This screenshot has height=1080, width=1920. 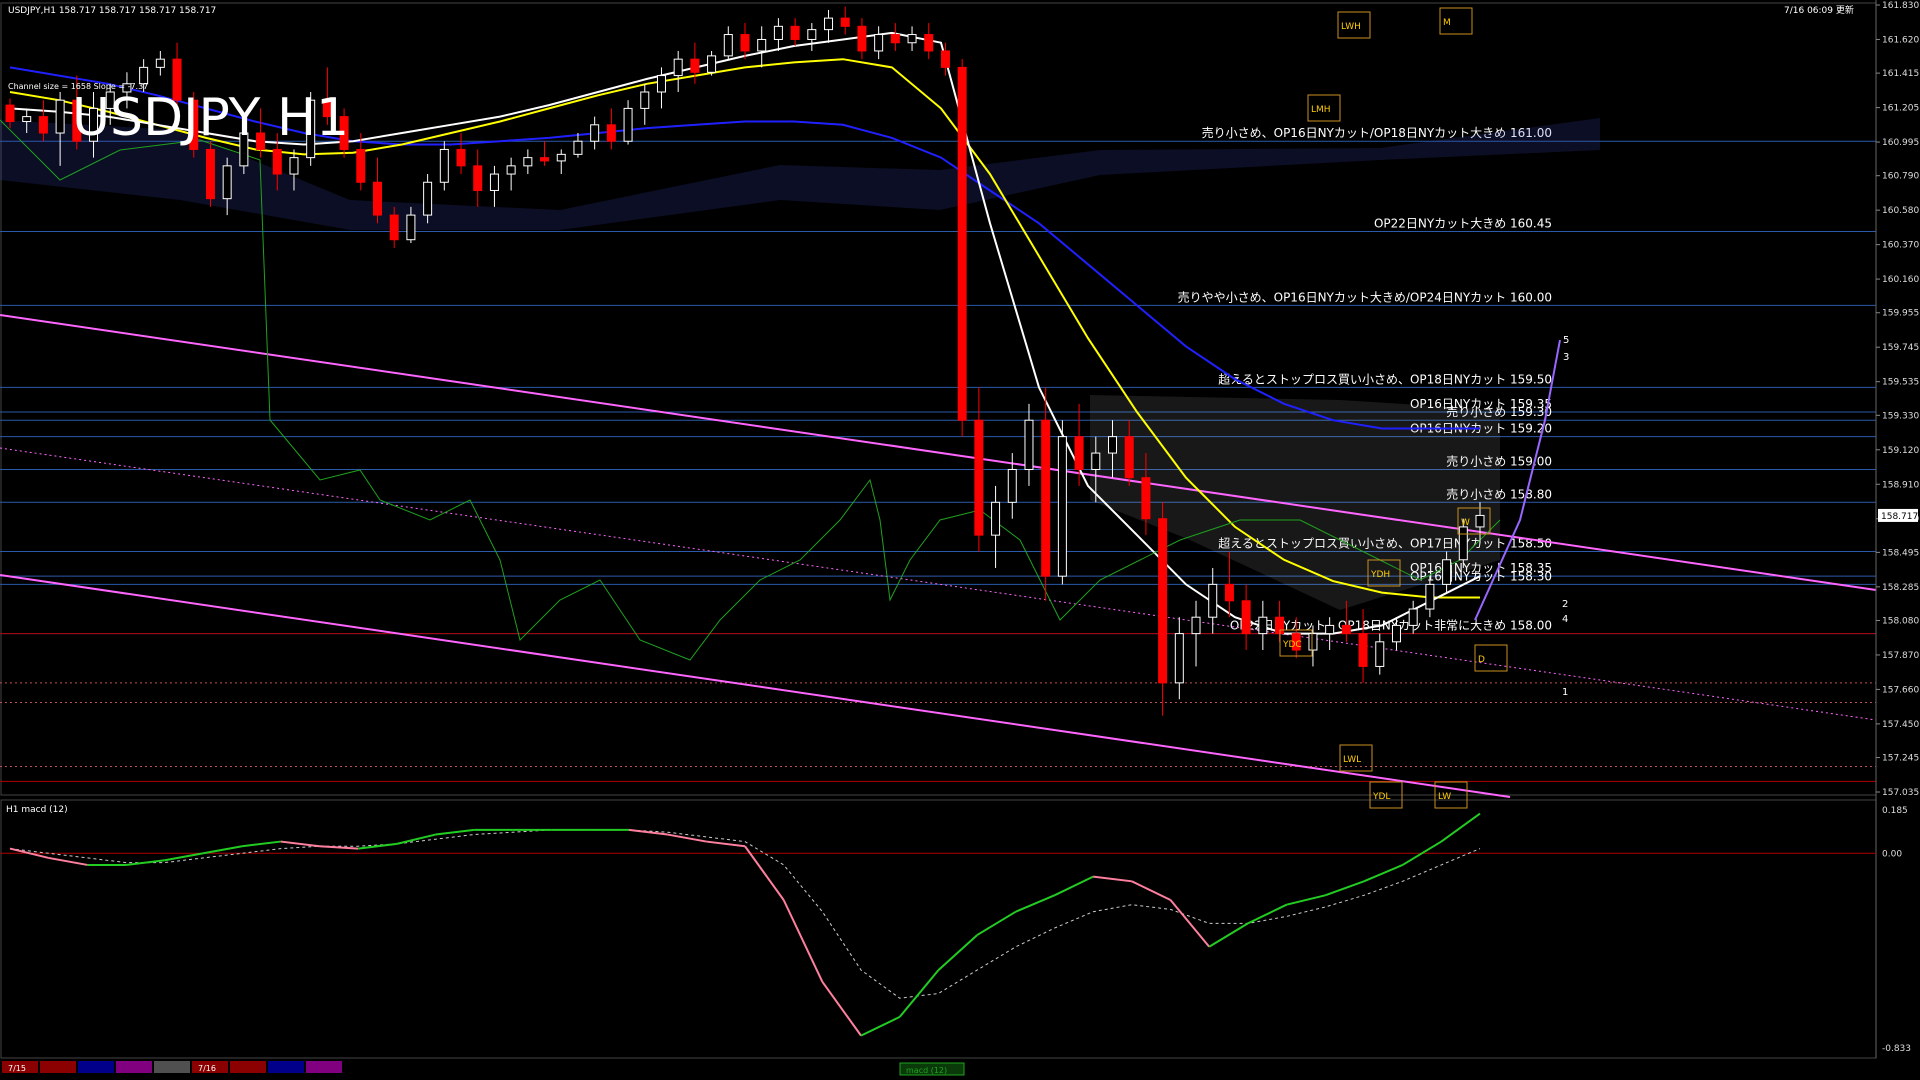 What do you see at coordinates (1900, 40) in the screenshot?
I see `axis-tick-label: 161.620` at bounding box center [1900, 40].